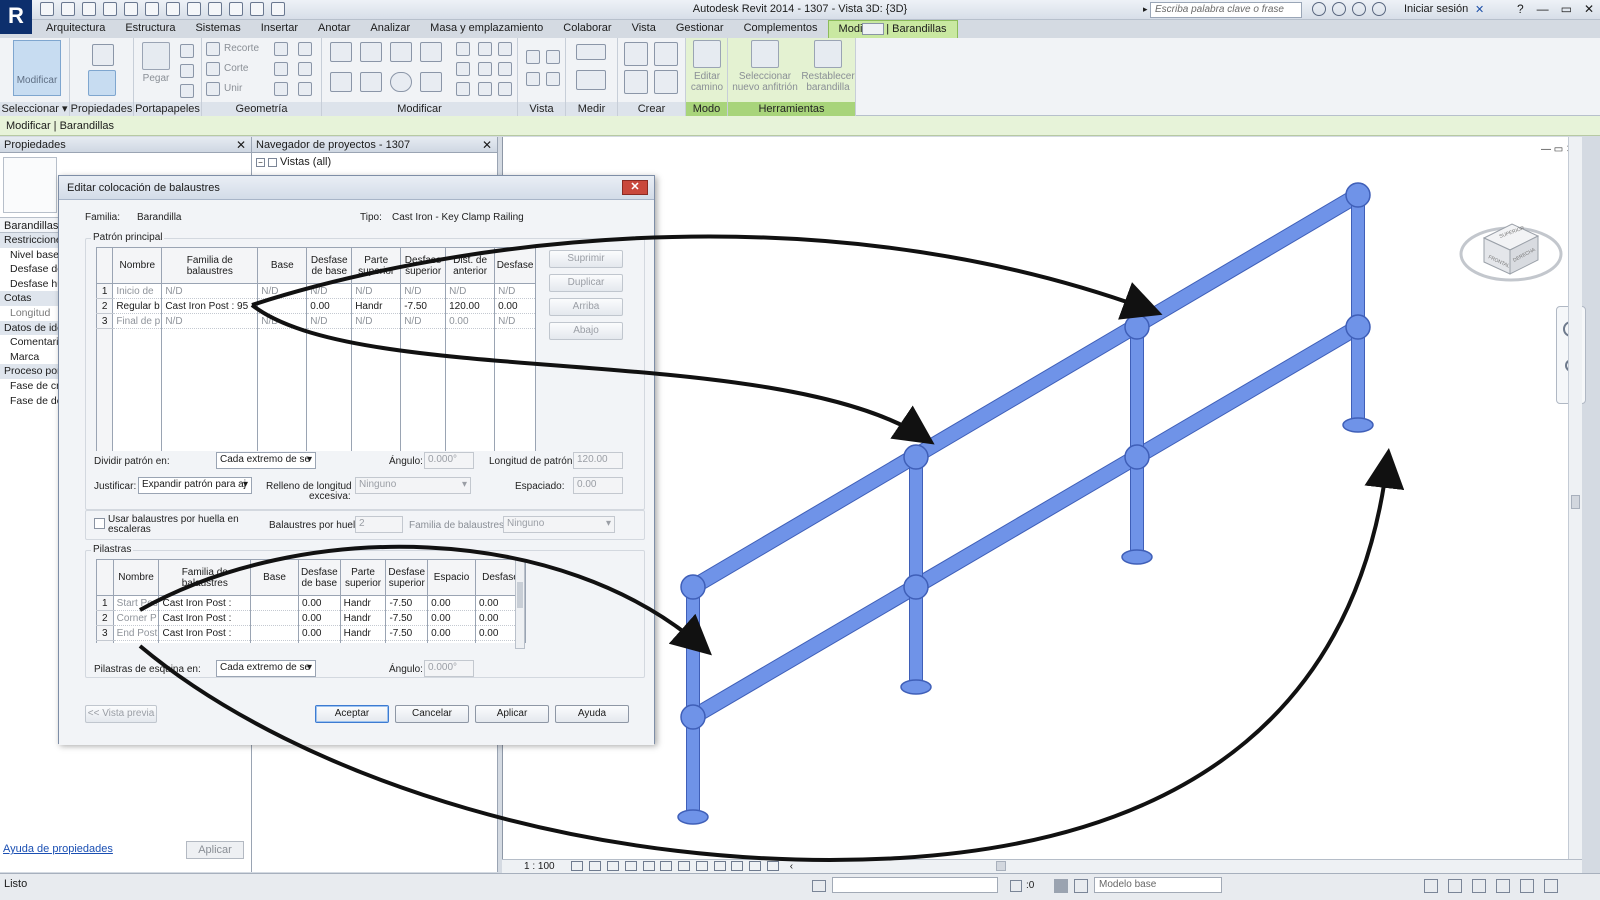 This screenshot has height=900, width=1600. I want to click on unpin-icon, so click(505, 49).